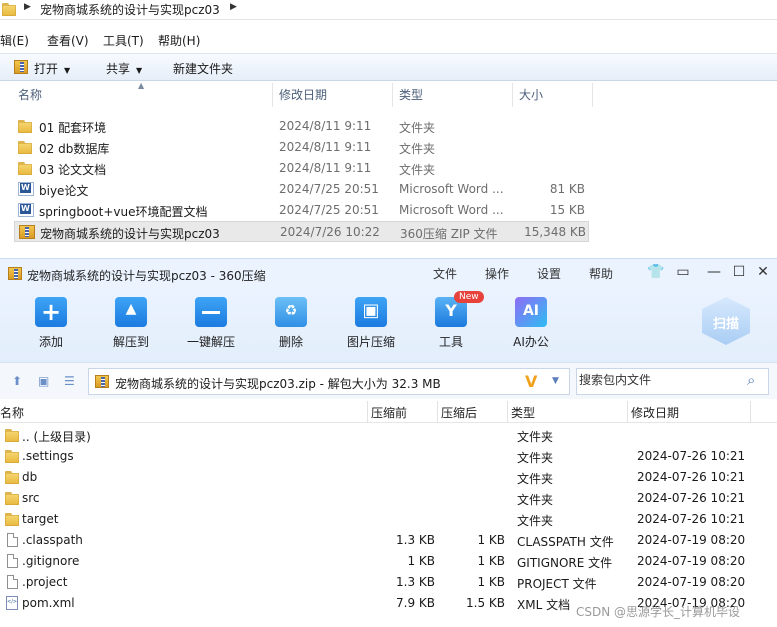  I want to click on archive-path-text: 宠物商城系统的设计与实现pcz03.zip - 解包大小为 32.3 MB, so click(278, 384).